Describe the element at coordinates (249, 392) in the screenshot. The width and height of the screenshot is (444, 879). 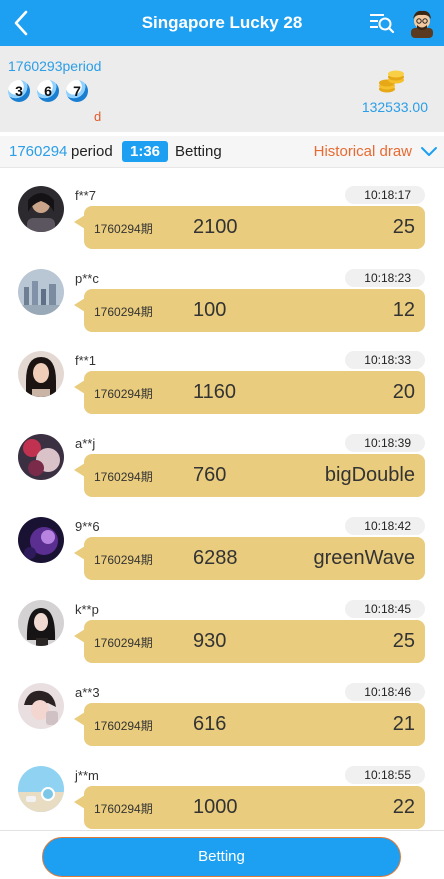
I see `bet-bubble: 1760294期 1160 20` at that location.